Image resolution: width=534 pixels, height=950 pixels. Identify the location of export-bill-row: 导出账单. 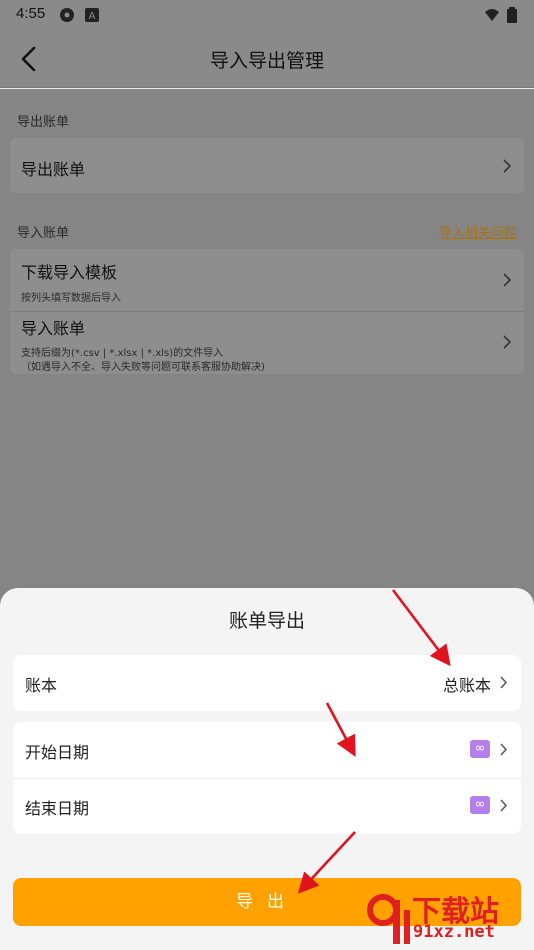
(267, 165).